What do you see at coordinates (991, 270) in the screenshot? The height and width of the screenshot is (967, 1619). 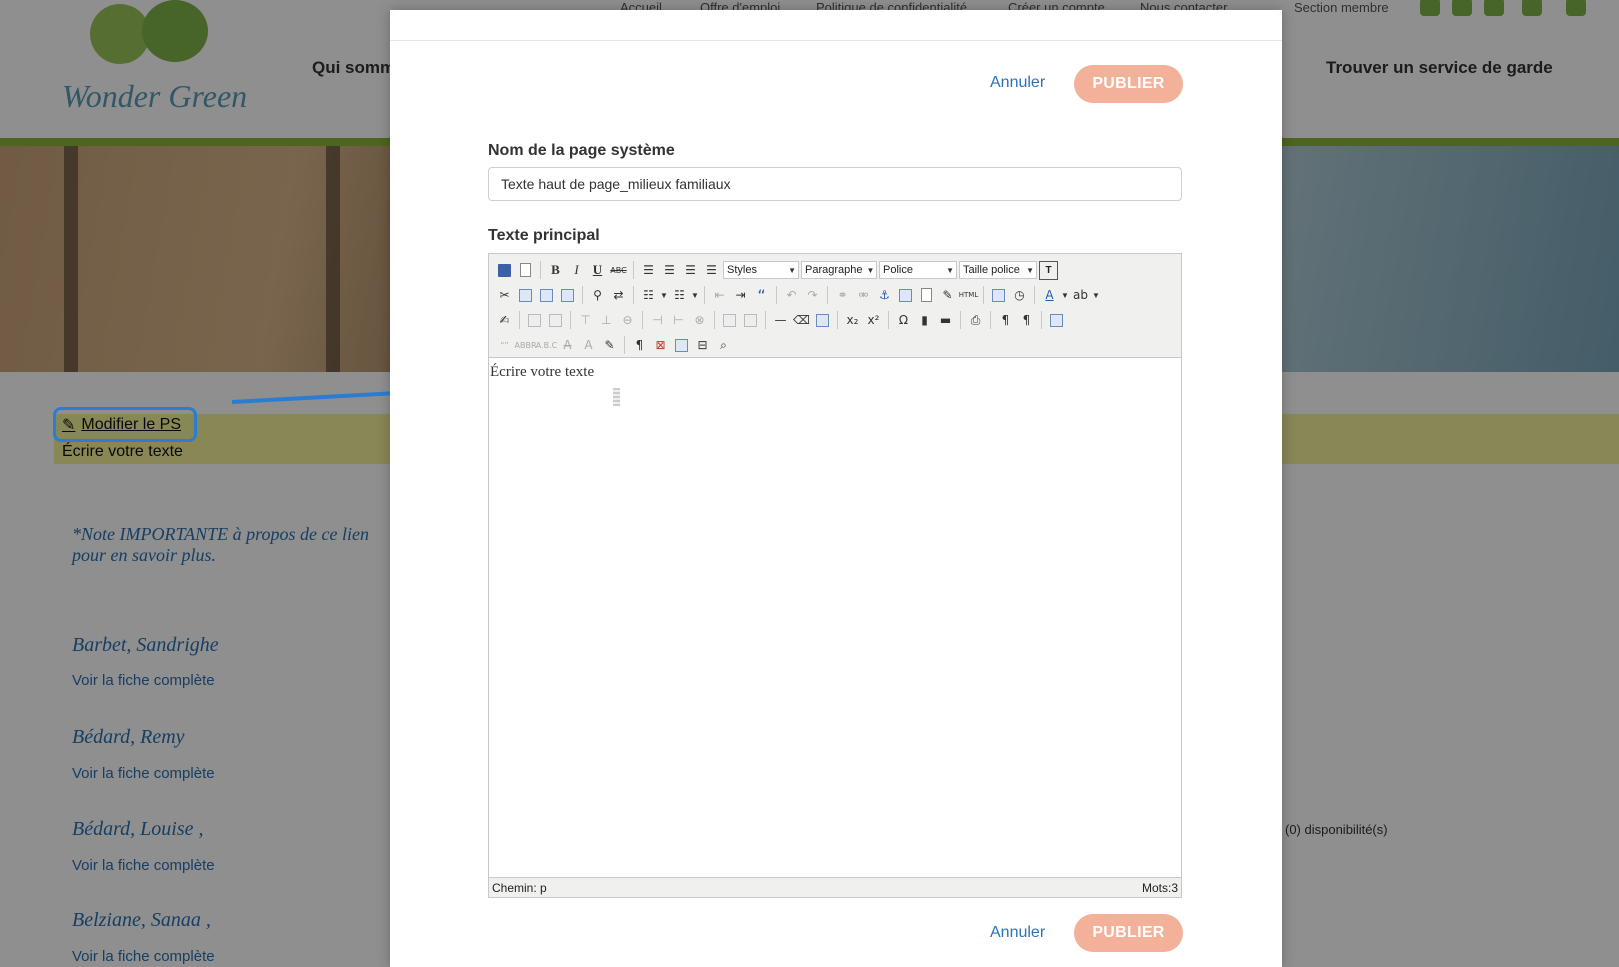 I see `font-size-select-value: Taille police` at bounding box center [991, 270].